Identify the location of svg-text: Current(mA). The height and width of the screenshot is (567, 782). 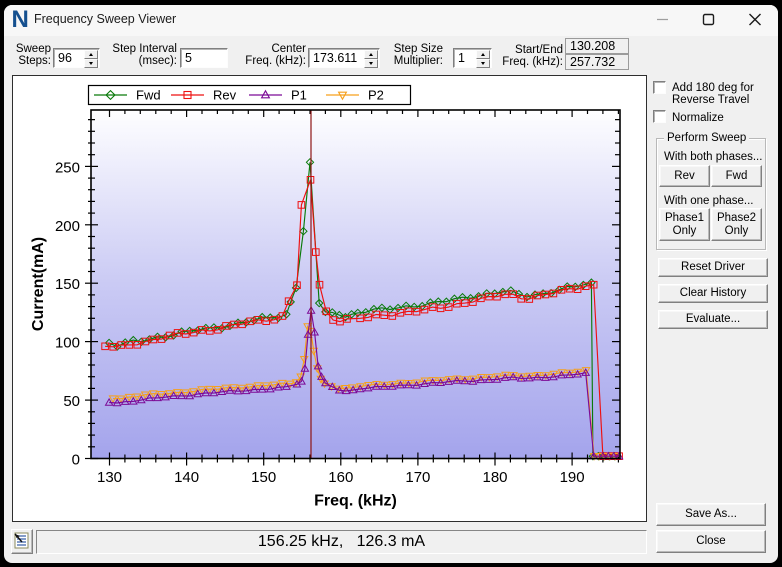
(38, 284).